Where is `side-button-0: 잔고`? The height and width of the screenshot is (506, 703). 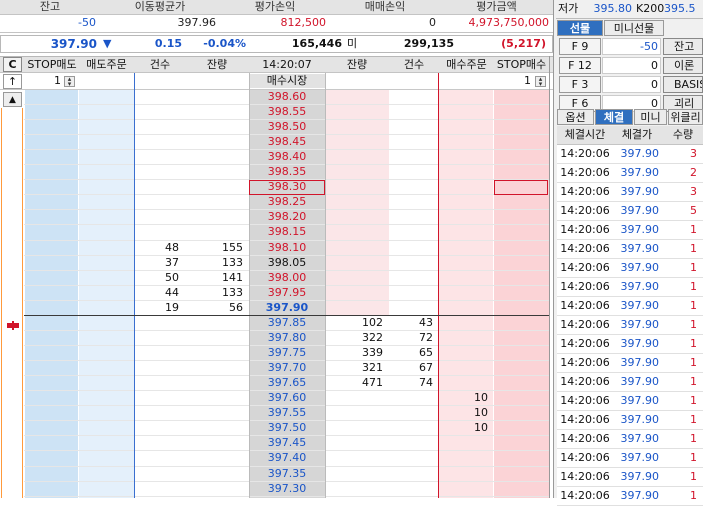
side-button-0: 잔고 is located at coordinates (683, 46).